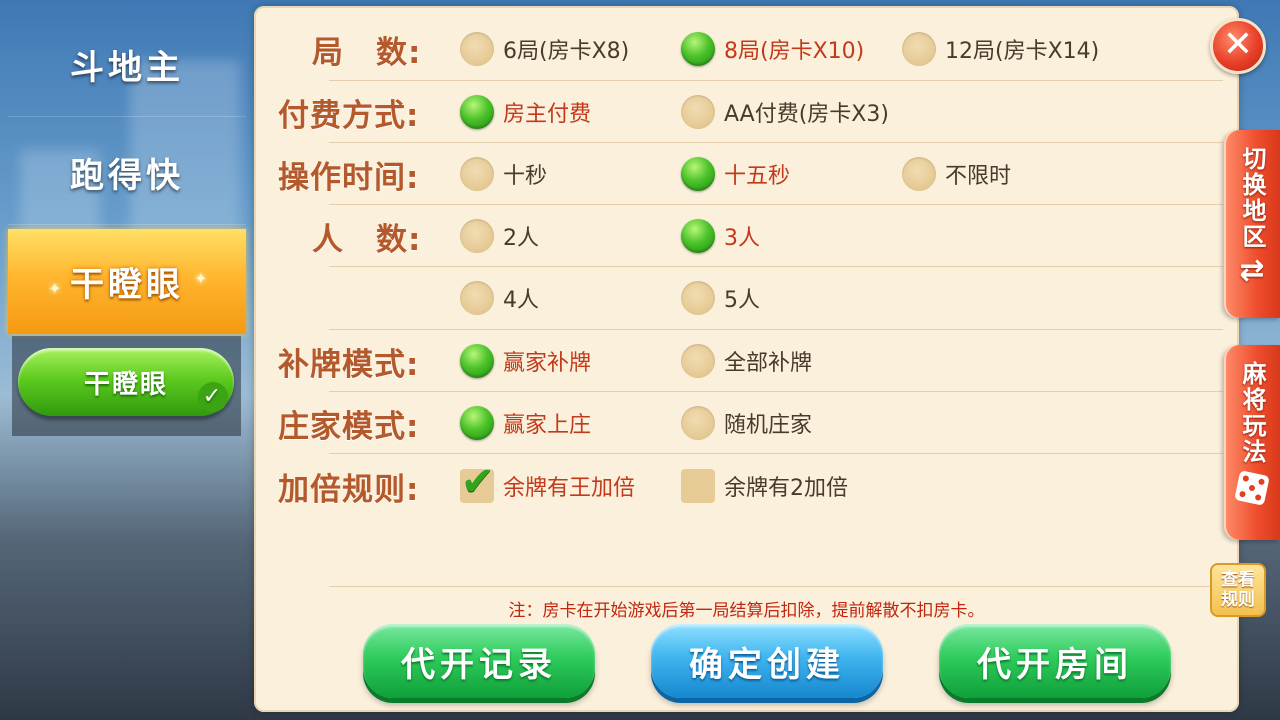  What do you see at coordinates (349, 177) in the screenshot?
I see `timer-label: 操作时间:` at bounding box center [349, 177].